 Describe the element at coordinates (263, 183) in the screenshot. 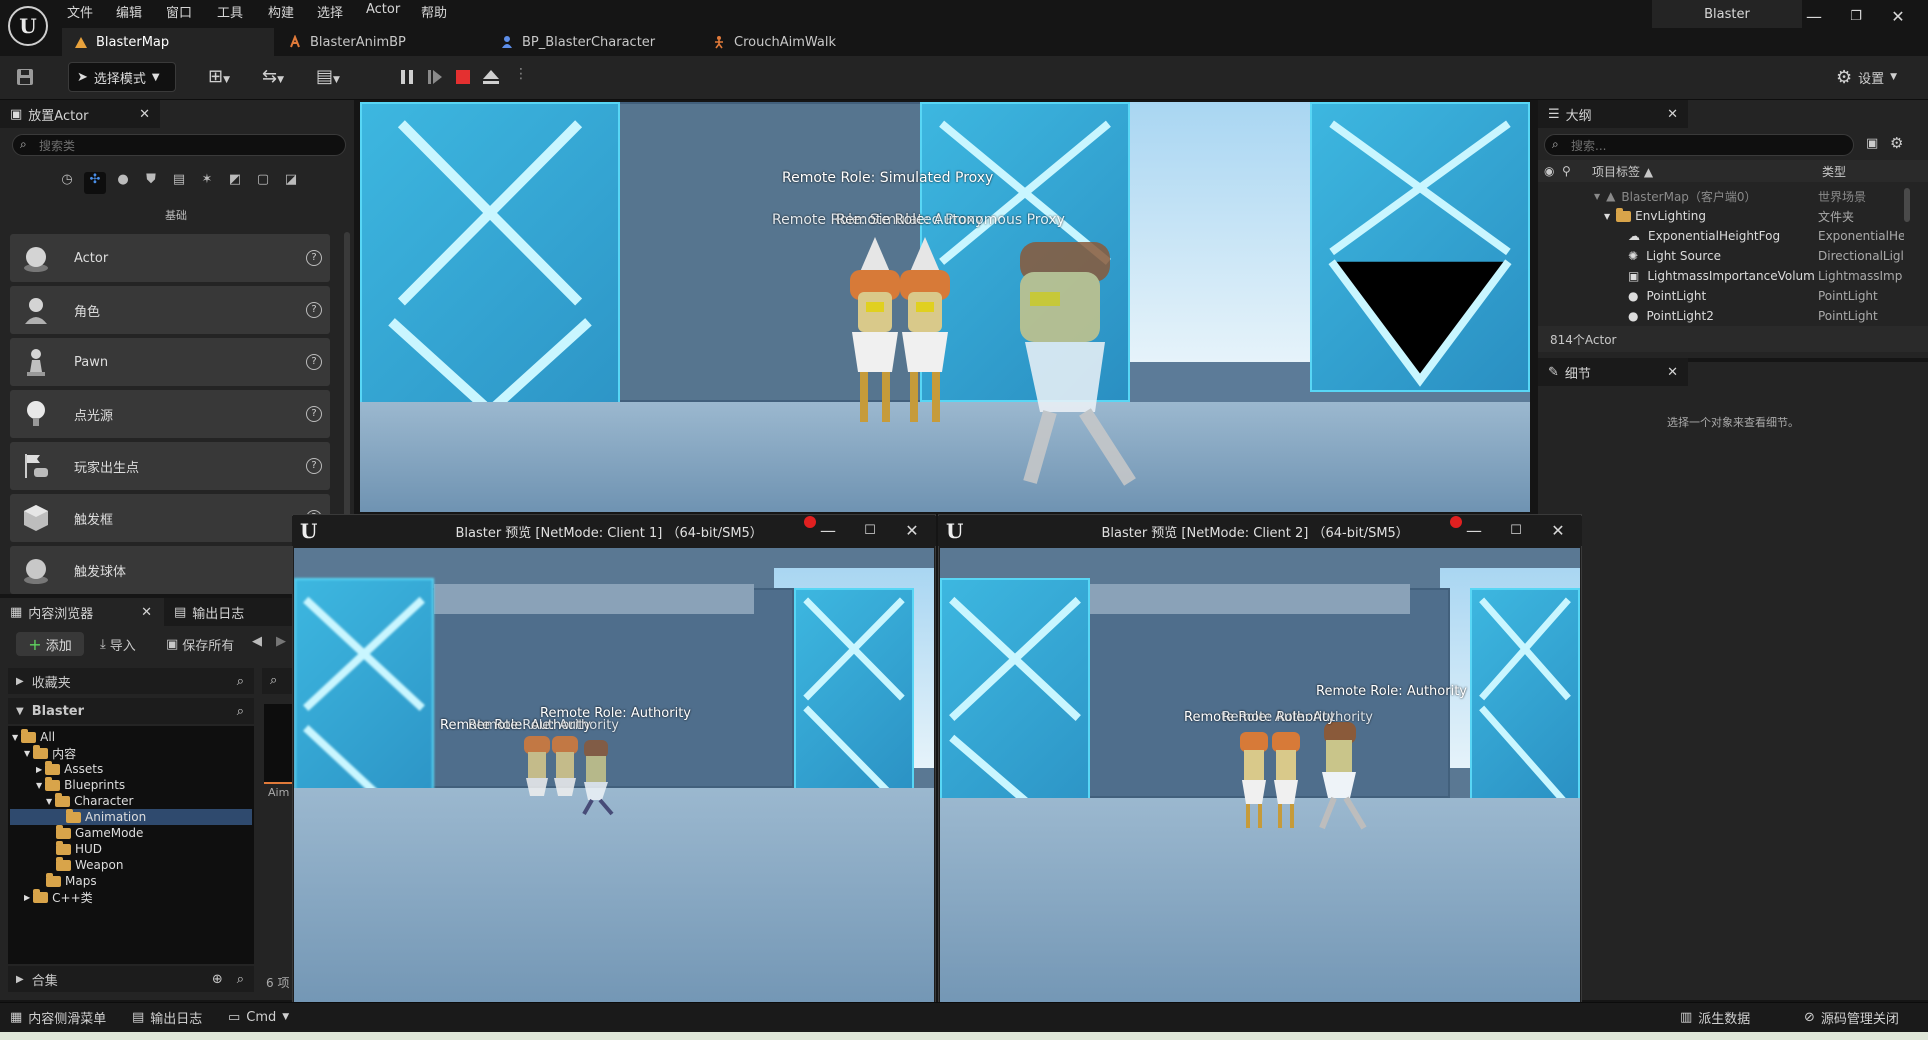

I see `volumes-icon: ▢` at that location.